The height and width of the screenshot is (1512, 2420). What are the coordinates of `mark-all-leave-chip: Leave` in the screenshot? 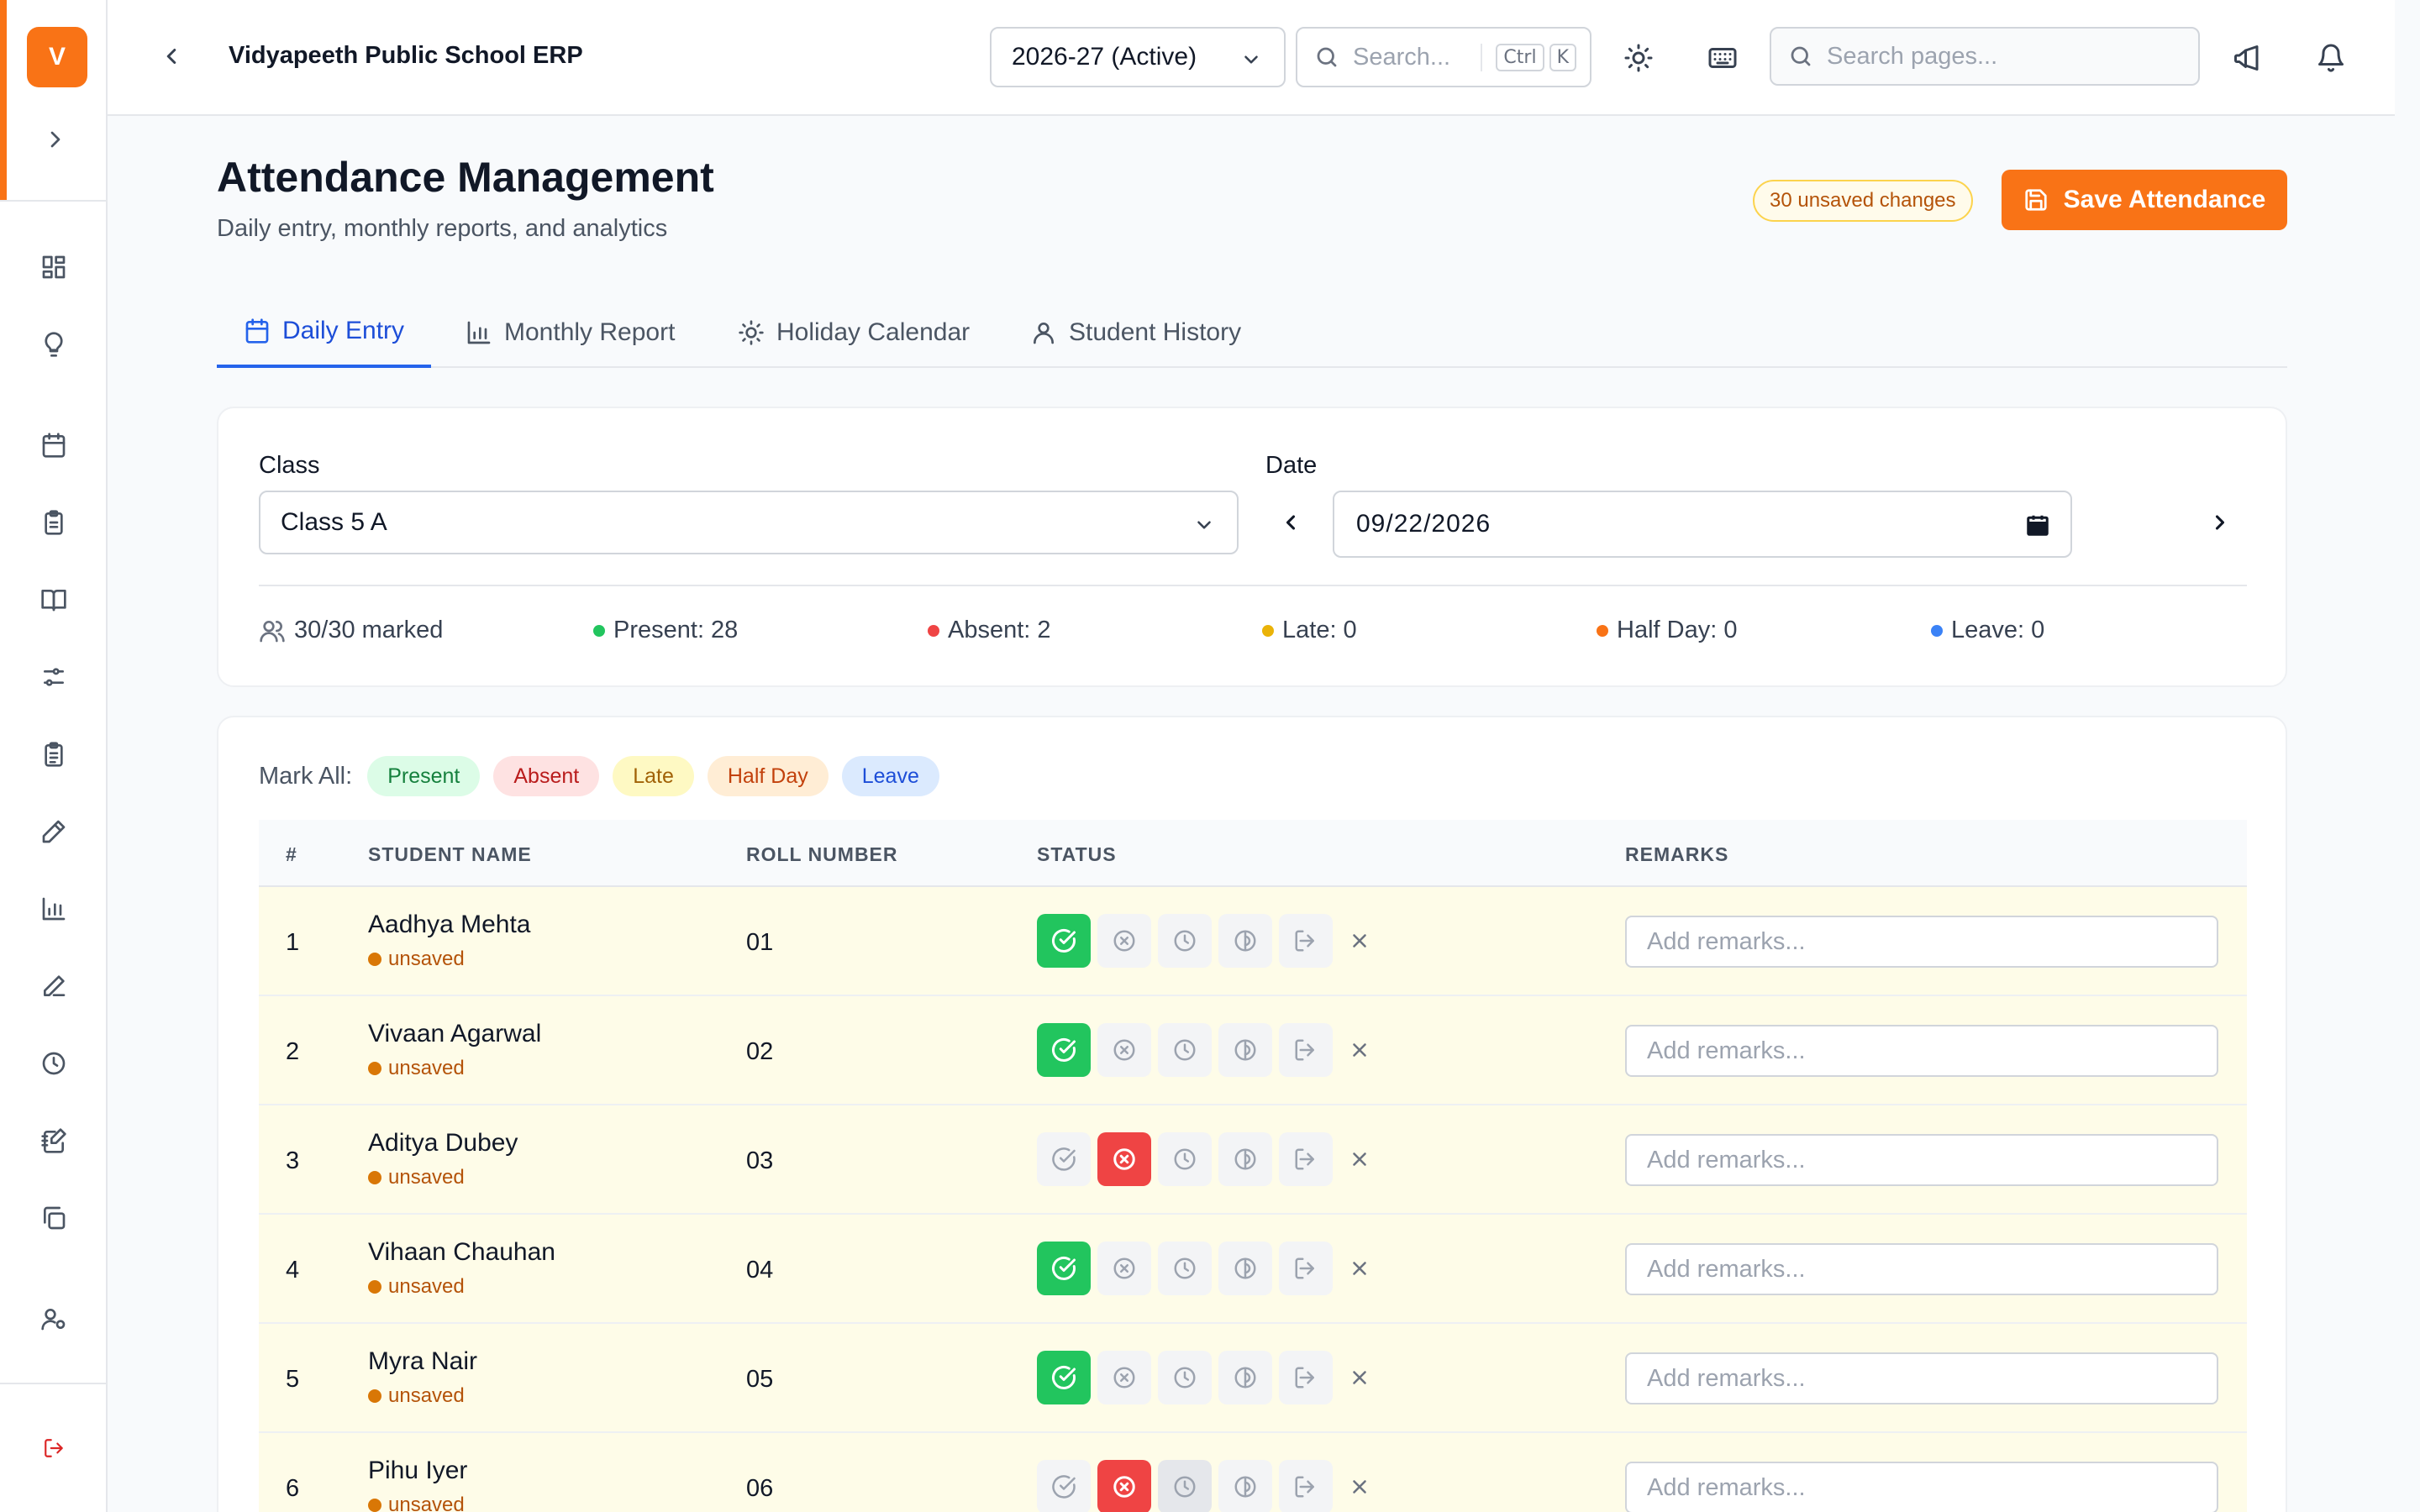 It's located at (890, 776).